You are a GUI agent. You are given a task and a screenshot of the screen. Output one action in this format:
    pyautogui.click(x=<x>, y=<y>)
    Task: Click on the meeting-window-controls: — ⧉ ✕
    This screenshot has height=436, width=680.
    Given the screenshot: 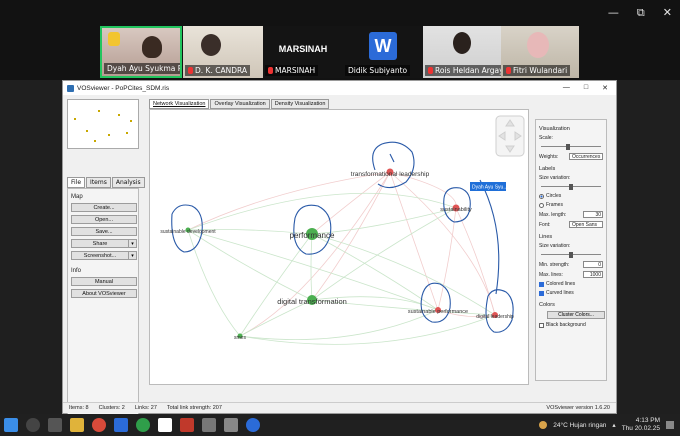 What is the action you would take?
    pyautogui.click(x=640, y=13)
    